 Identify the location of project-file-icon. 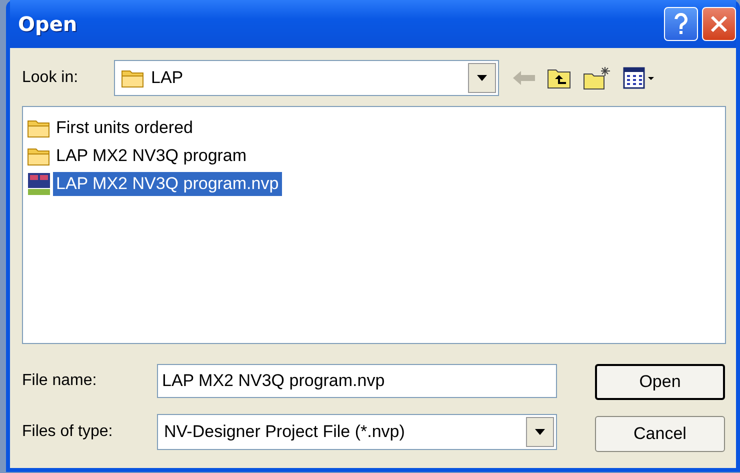
(39, 184).